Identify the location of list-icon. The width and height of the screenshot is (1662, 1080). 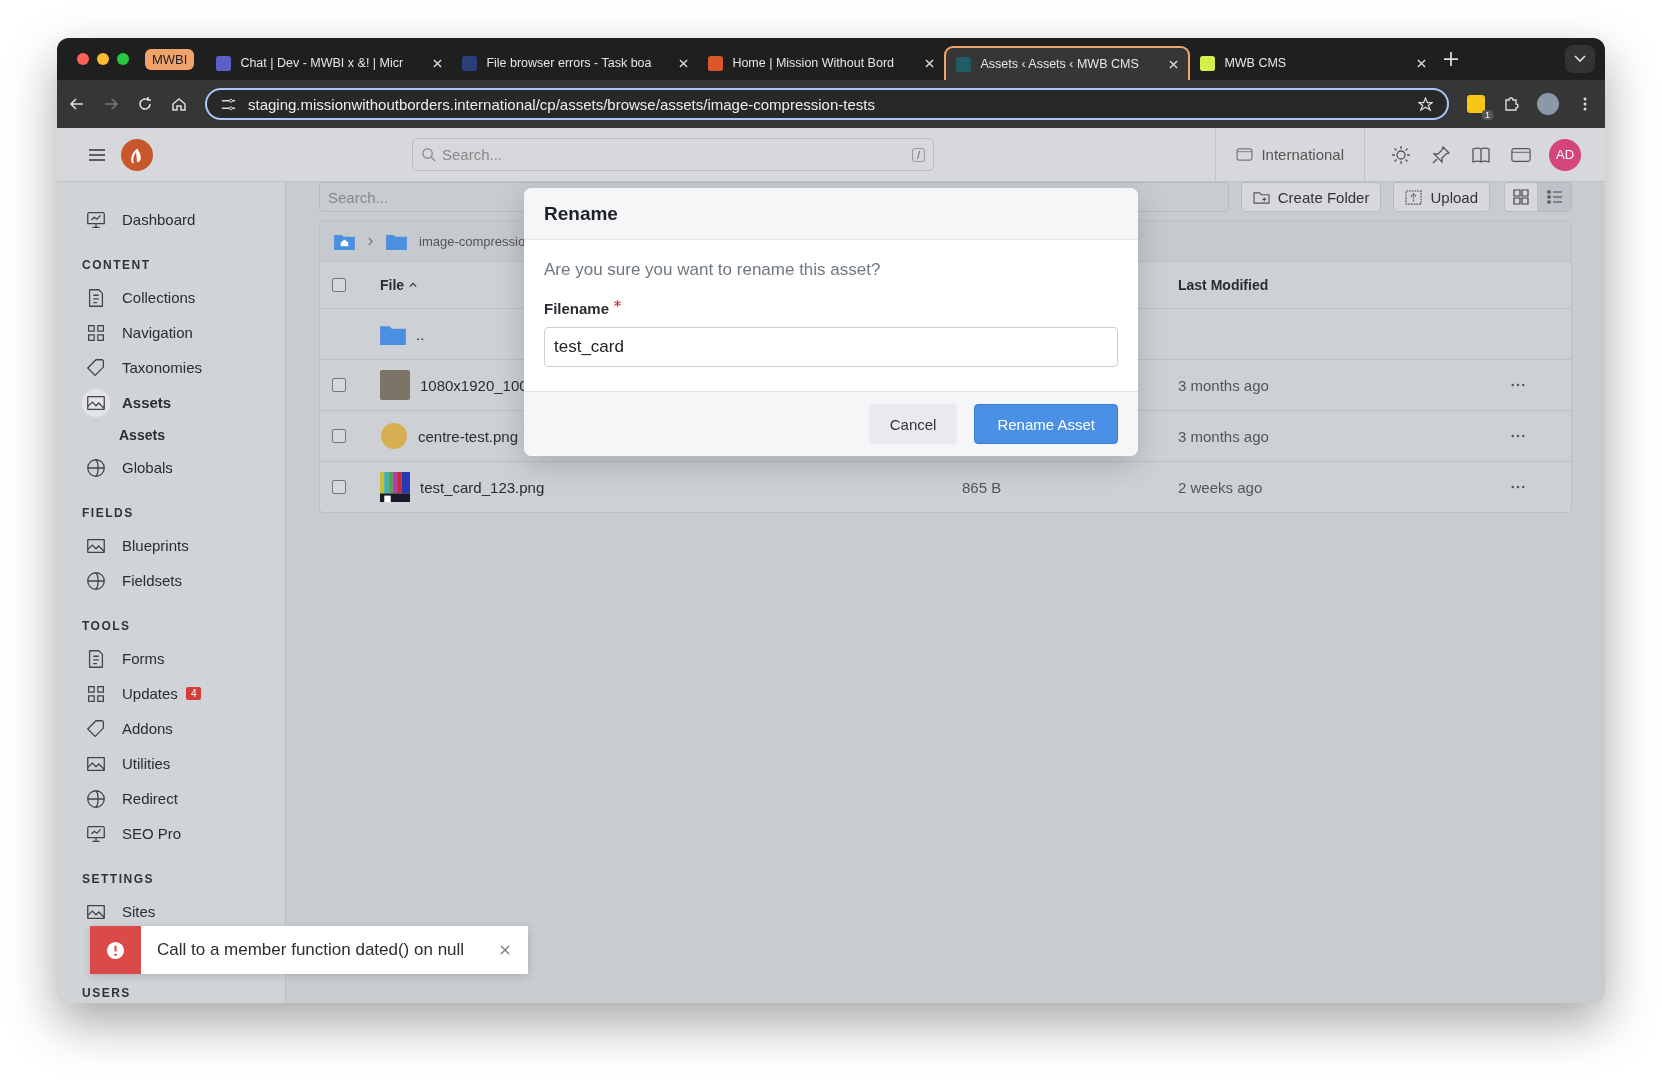
(1554, 197).